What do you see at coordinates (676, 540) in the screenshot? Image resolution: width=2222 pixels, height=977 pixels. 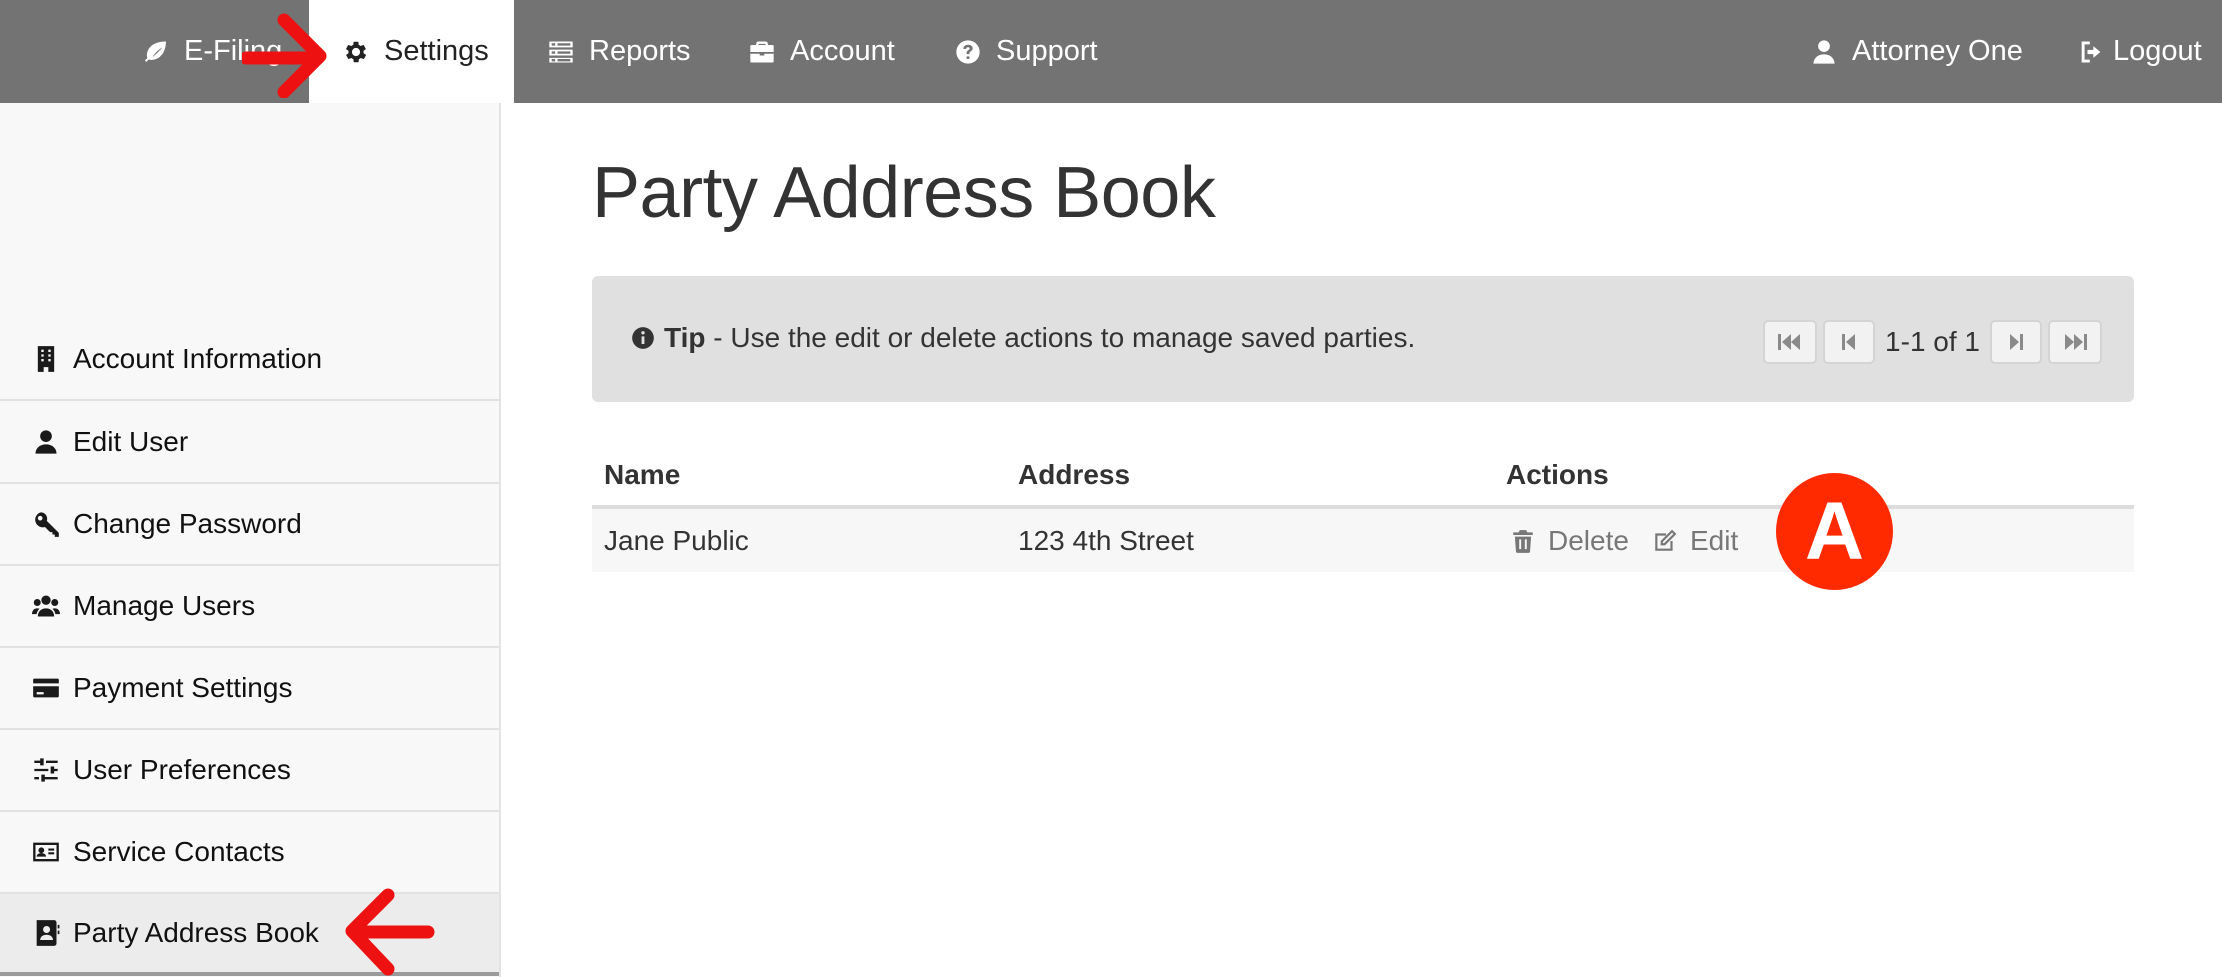 I see `party-name-cell: Jane Public` at bounding box center [676, 540].